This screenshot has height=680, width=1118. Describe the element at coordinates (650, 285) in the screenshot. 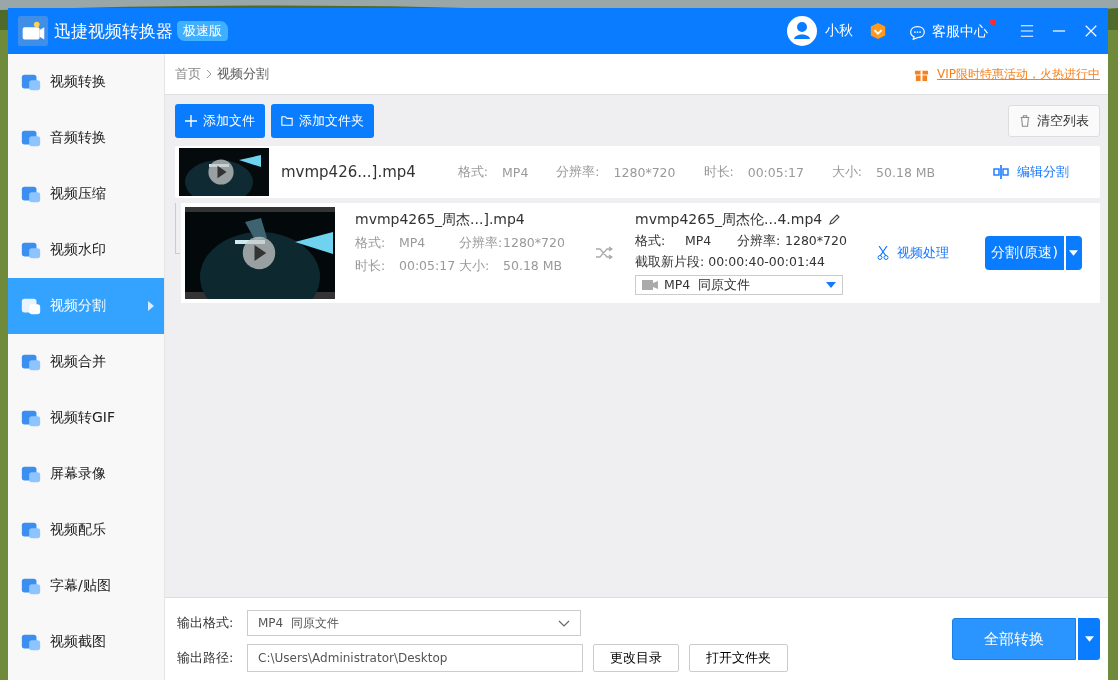

I see `video-camera-icon` at that location.